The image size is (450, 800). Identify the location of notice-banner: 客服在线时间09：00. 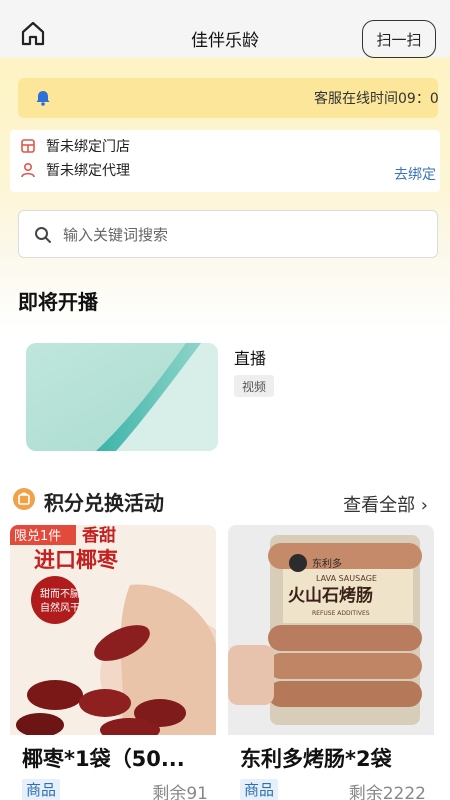
(228, 98).